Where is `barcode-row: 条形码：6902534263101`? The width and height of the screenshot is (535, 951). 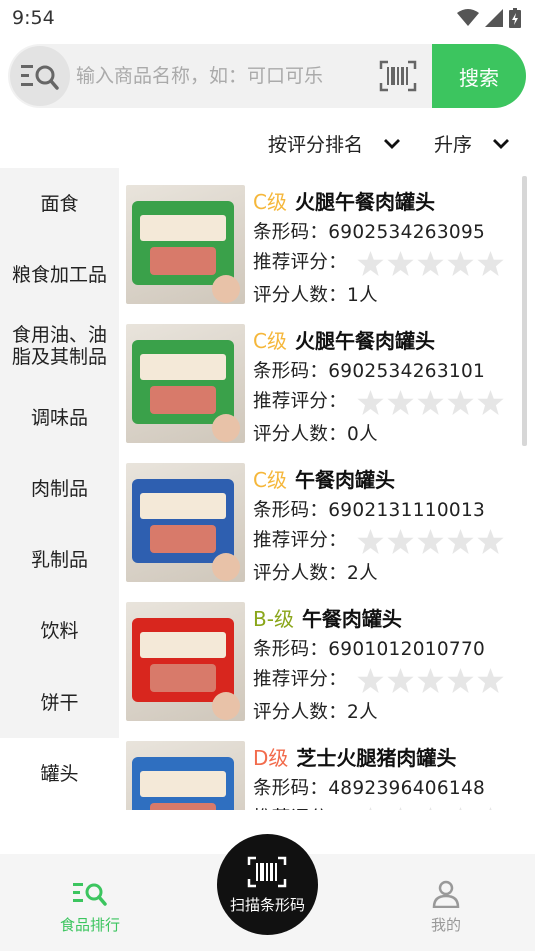 barcode-row: 条形码：6902534263101 is located at coordinates (369, 370).